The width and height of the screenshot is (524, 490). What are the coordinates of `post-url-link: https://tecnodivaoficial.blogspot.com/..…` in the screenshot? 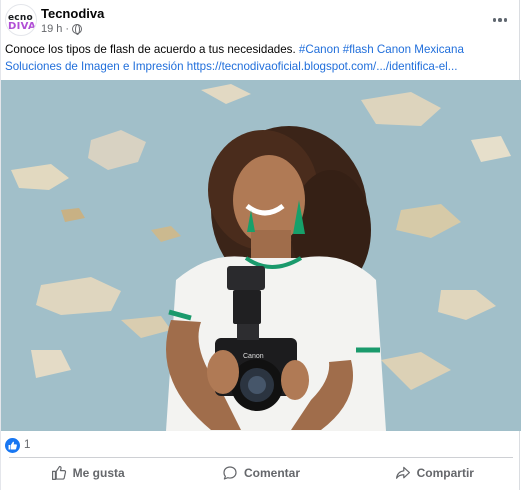 It's located at (322, 66).